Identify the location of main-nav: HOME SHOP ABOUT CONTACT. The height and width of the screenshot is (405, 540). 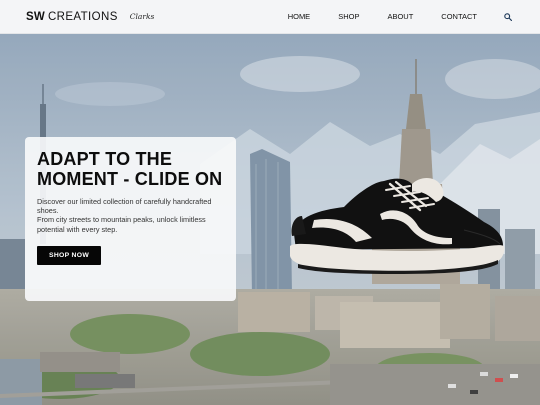
(401, 17).